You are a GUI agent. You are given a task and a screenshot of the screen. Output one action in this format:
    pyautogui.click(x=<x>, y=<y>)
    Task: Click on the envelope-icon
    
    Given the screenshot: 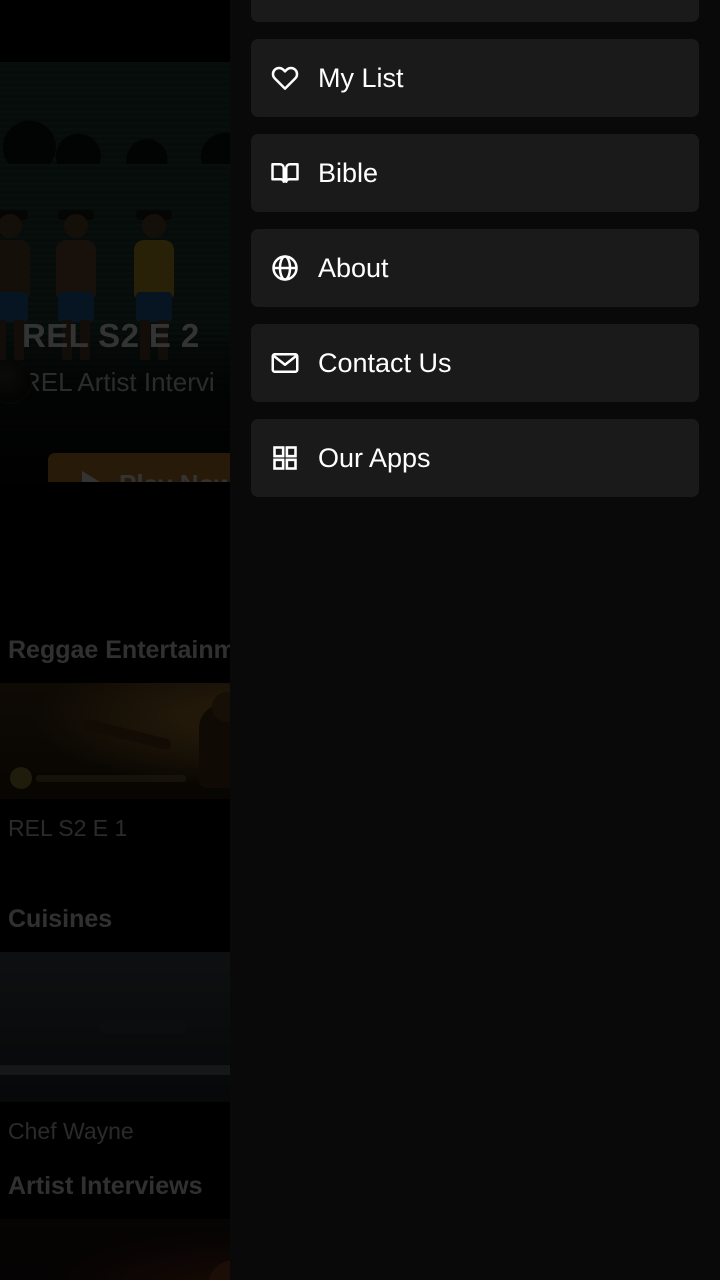 What is the action you would take?
    pyautogui.click(x=285, y=363)
    